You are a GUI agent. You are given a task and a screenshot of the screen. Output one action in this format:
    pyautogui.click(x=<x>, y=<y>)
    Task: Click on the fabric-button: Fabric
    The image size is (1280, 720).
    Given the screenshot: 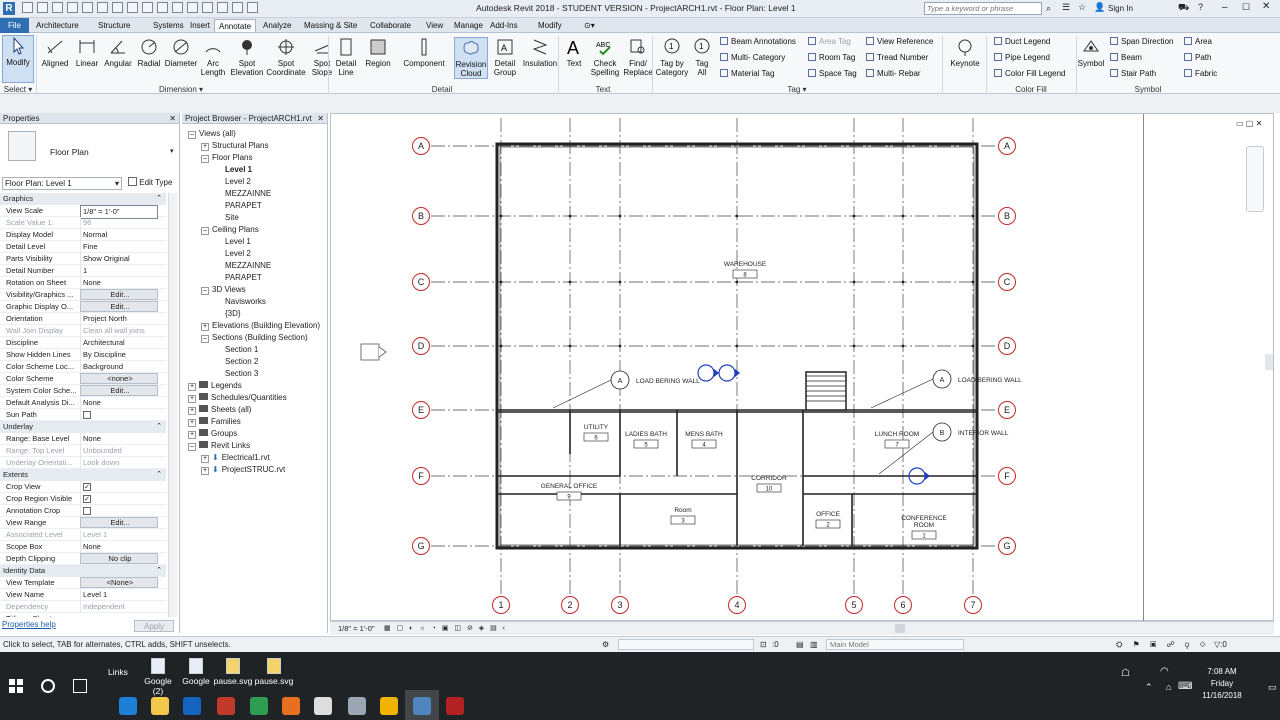 What is the action you would take?
    pyautogui.click(x=1200, y=74)
    